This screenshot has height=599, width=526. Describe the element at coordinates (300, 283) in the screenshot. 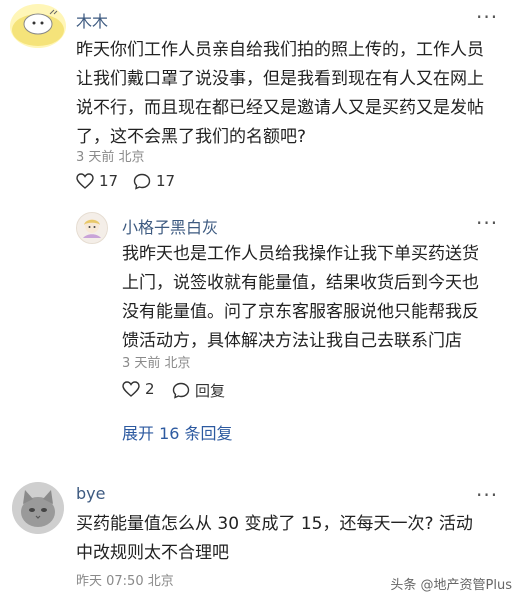

I see `comment-text-line: 上门，说签收就有能量值，结果收货后到今天也` at that location.